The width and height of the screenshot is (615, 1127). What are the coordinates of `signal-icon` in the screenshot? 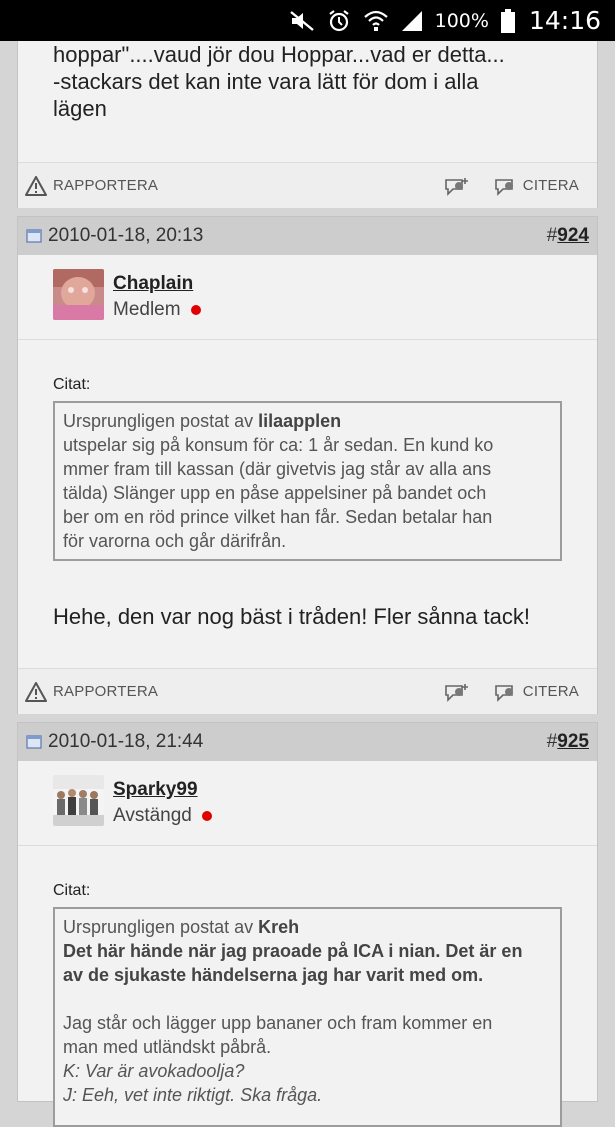 It's located at (412, 21).